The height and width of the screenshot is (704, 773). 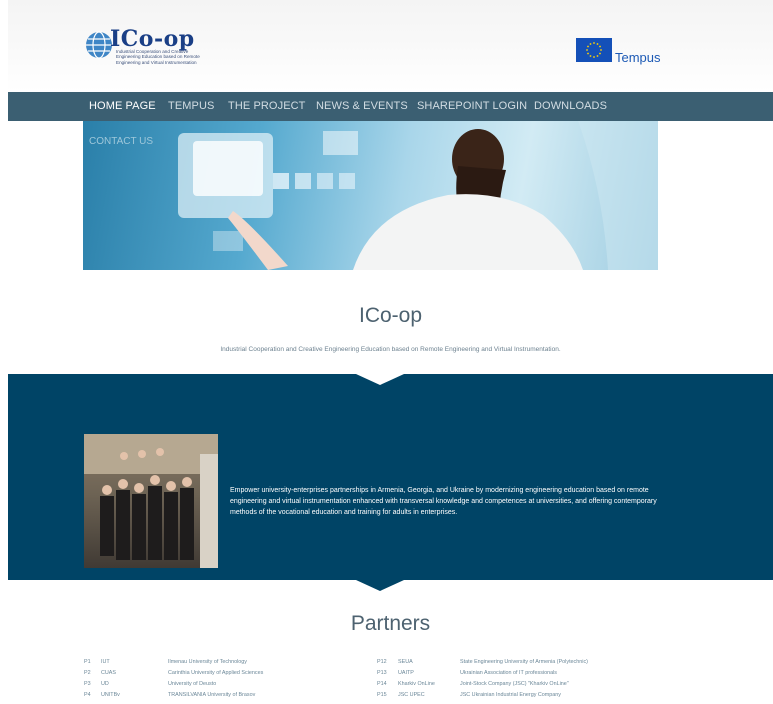 What do you see at coordinates (108, 673) in the screenshot?
I see `partner-abbr: CUAS` at bounding box center [108, 673].